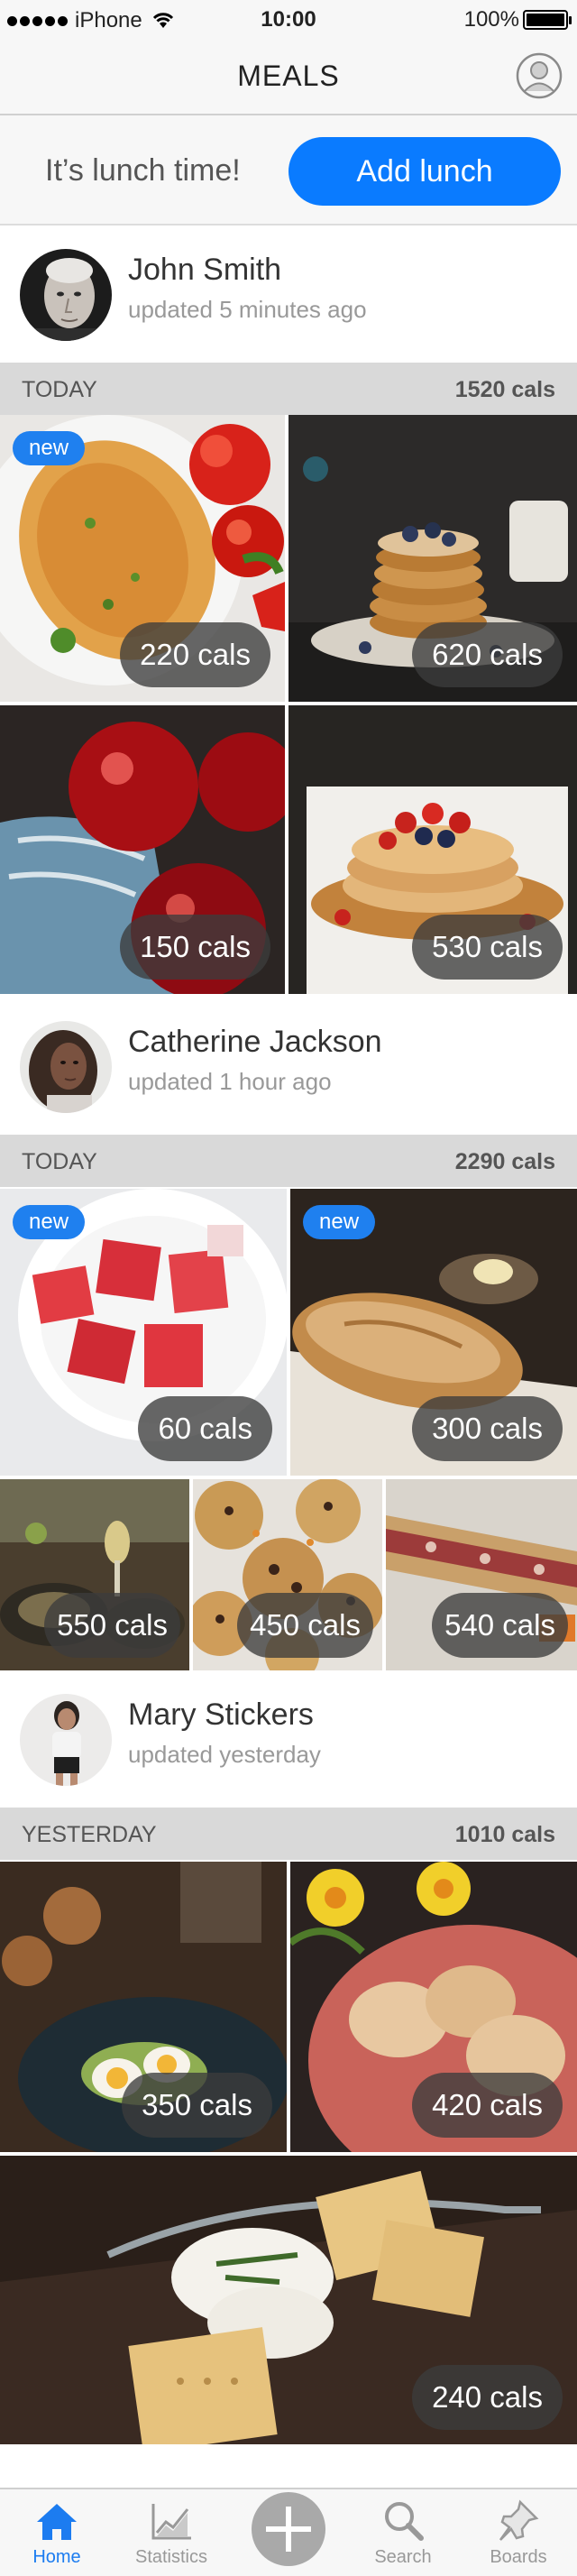 The width and height of the screenshot is (577, 2576). Describe the element at coordinates (143, 1333) in the screenshot. I see `meal-photo-watermelon: new 60 cals` at that location.